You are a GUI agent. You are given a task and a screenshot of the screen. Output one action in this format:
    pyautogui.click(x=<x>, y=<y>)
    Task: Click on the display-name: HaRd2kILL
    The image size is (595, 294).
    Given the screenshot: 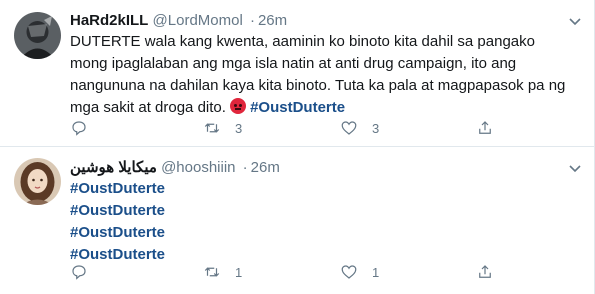 What is the action you would take?
    pyautogui.click(x=109, y=20)
    